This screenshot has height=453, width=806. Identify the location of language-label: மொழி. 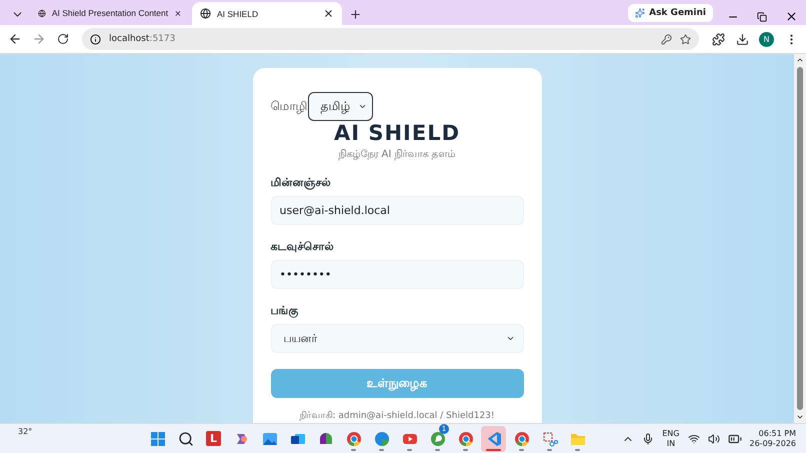
(289, 106).